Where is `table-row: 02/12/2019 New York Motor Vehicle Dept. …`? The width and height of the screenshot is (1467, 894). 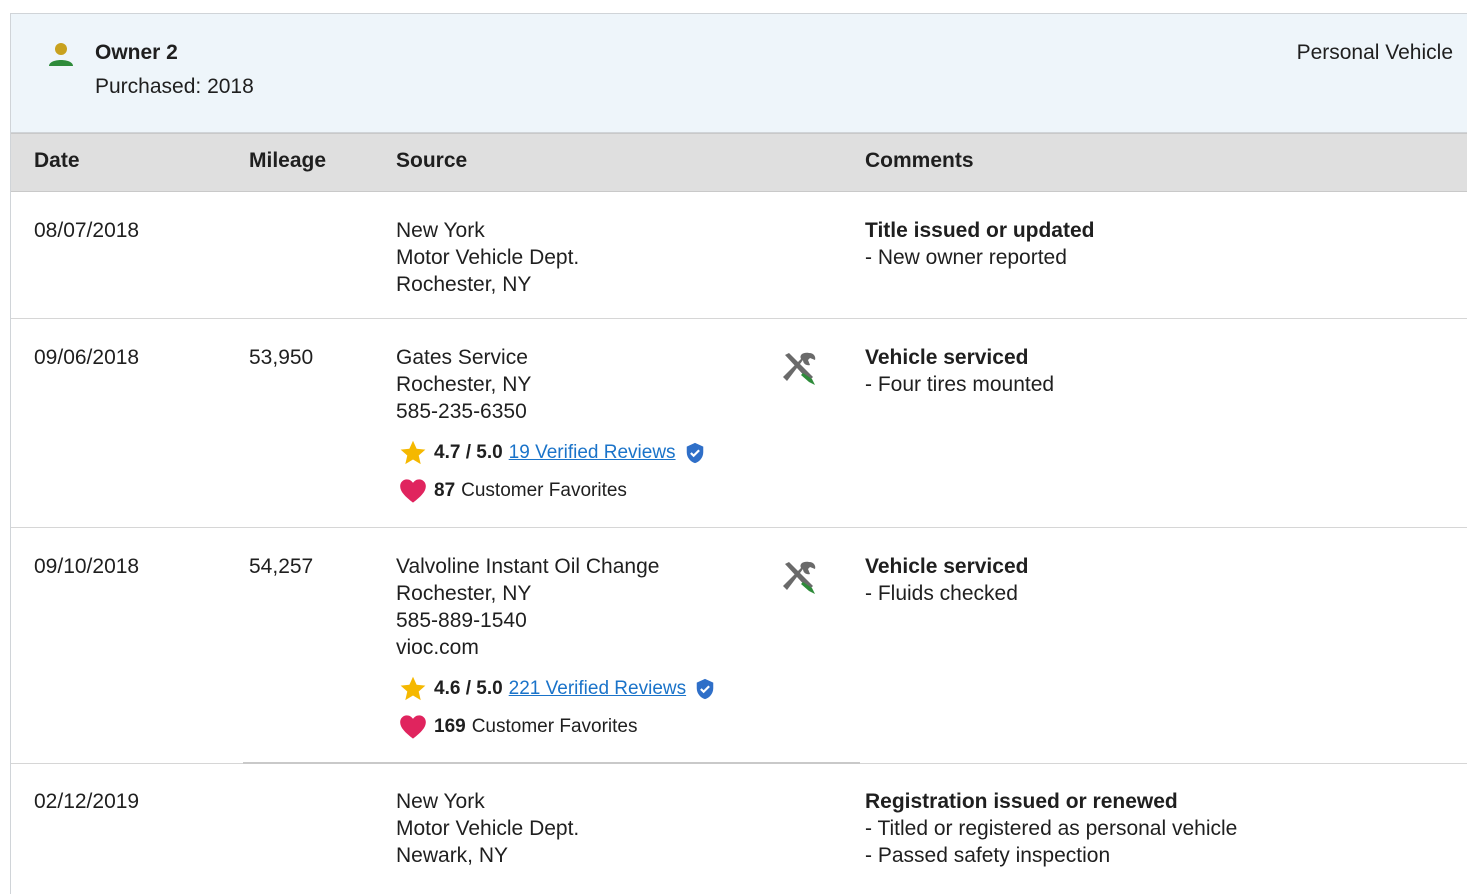 table-row: 02/12/2019 New York Motor Vehicle Dept. … is located at coordinates (739, 823).